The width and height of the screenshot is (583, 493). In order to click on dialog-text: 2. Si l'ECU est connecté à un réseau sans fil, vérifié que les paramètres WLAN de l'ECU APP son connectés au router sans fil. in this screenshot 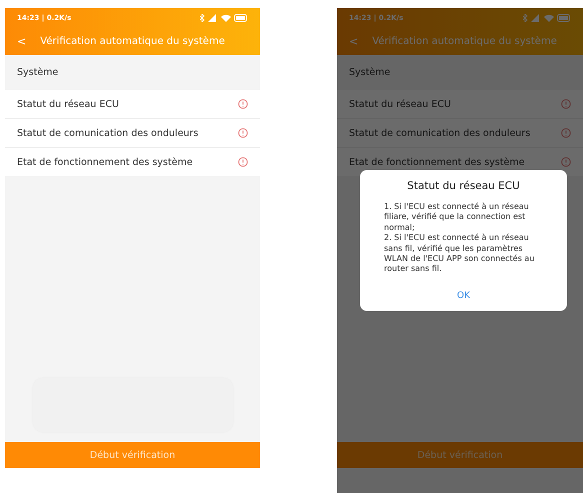, I will do `click(460, 254)`.